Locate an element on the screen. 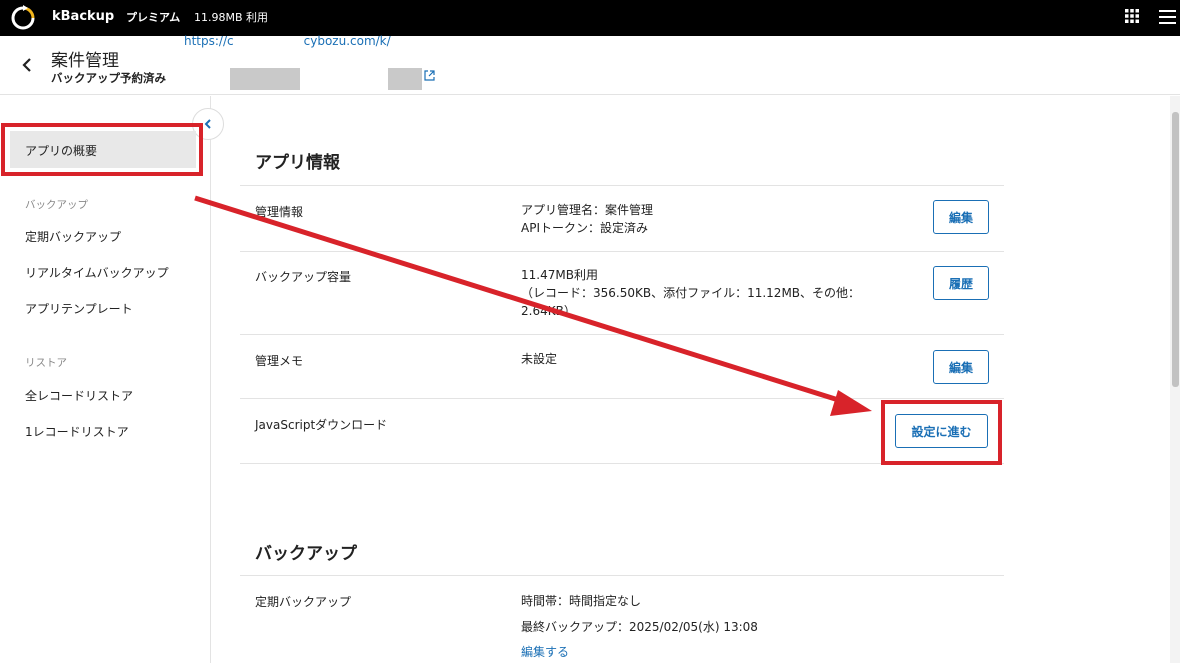 This screenshot has width=1180, height=663. url-domain: cybozu.com/k/ is located at coordinates (347, 41).